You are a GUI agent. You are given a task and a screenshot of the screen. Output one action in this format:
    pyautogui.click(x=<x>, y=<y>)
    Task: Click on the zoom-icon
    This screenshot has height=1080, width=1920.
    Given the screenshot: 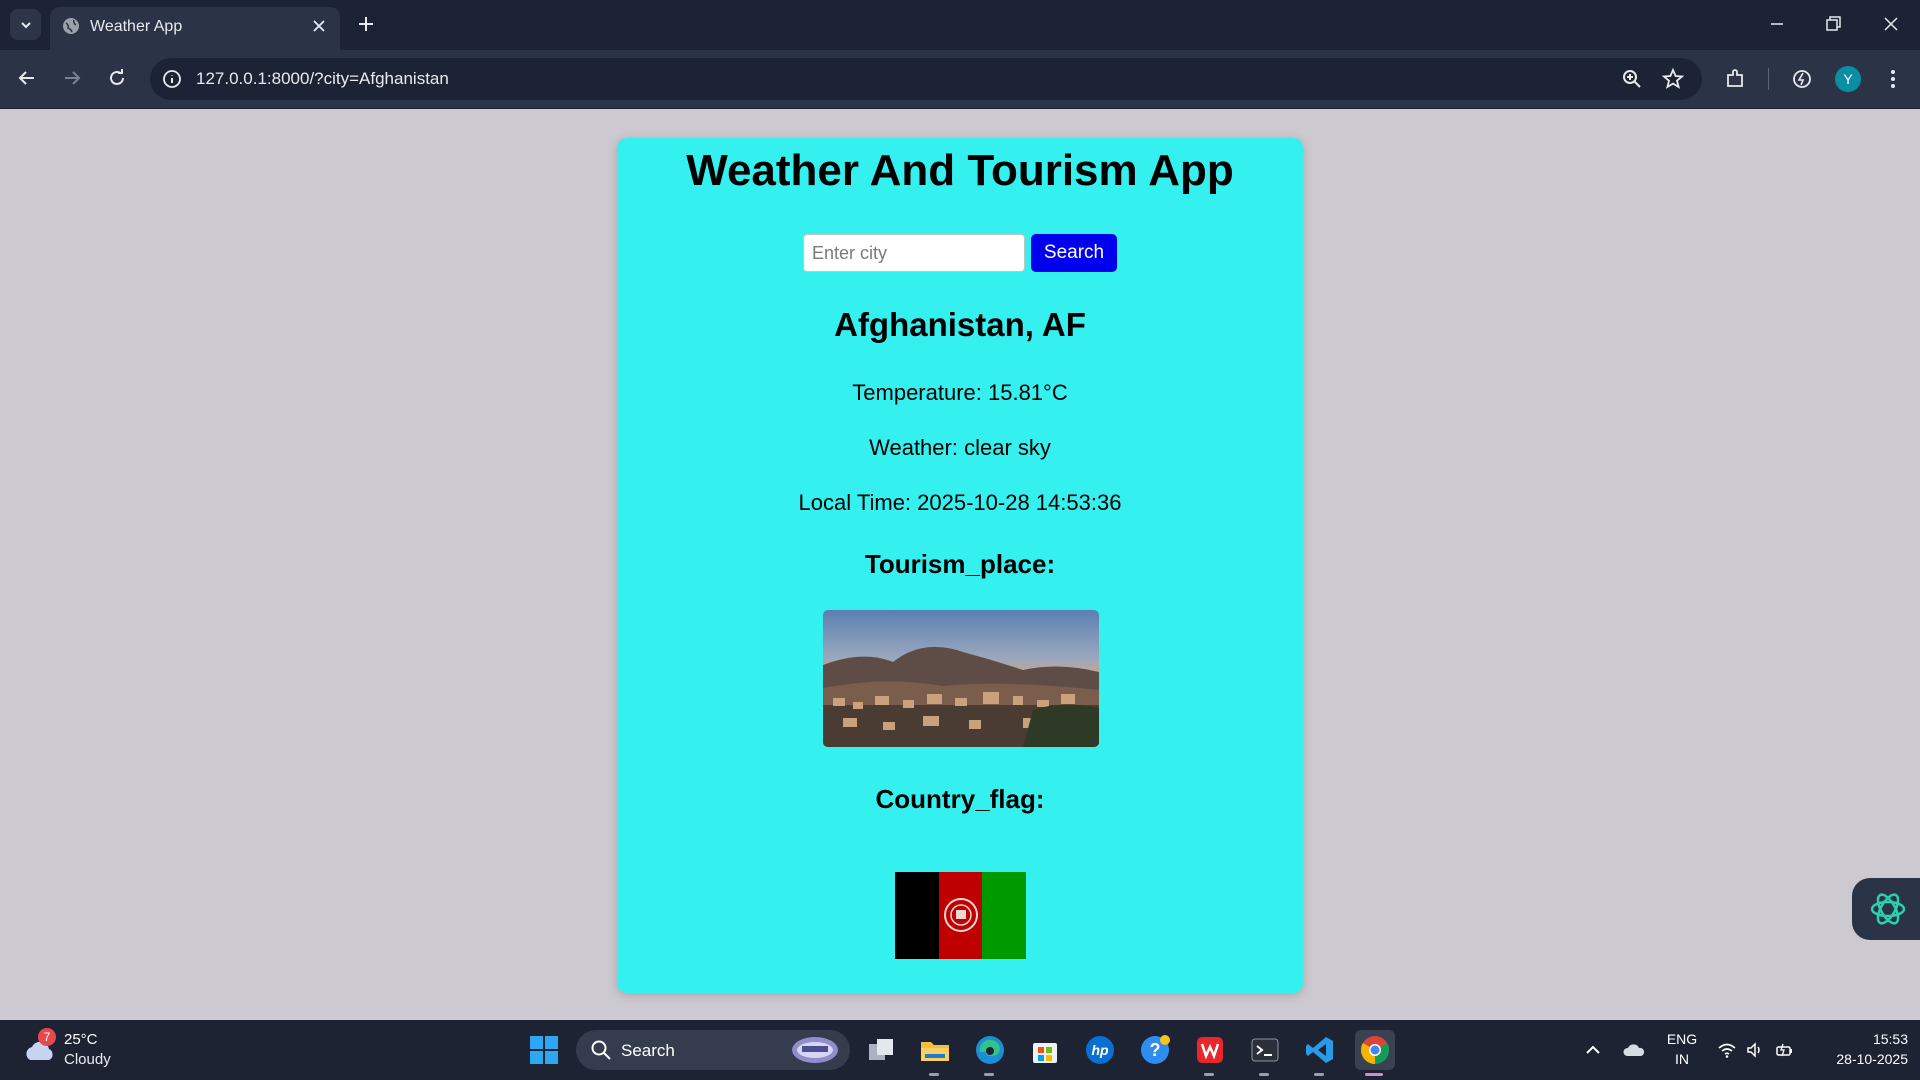 What is the action you would take?
    pyautogui.click(x=1632, y=79)
    